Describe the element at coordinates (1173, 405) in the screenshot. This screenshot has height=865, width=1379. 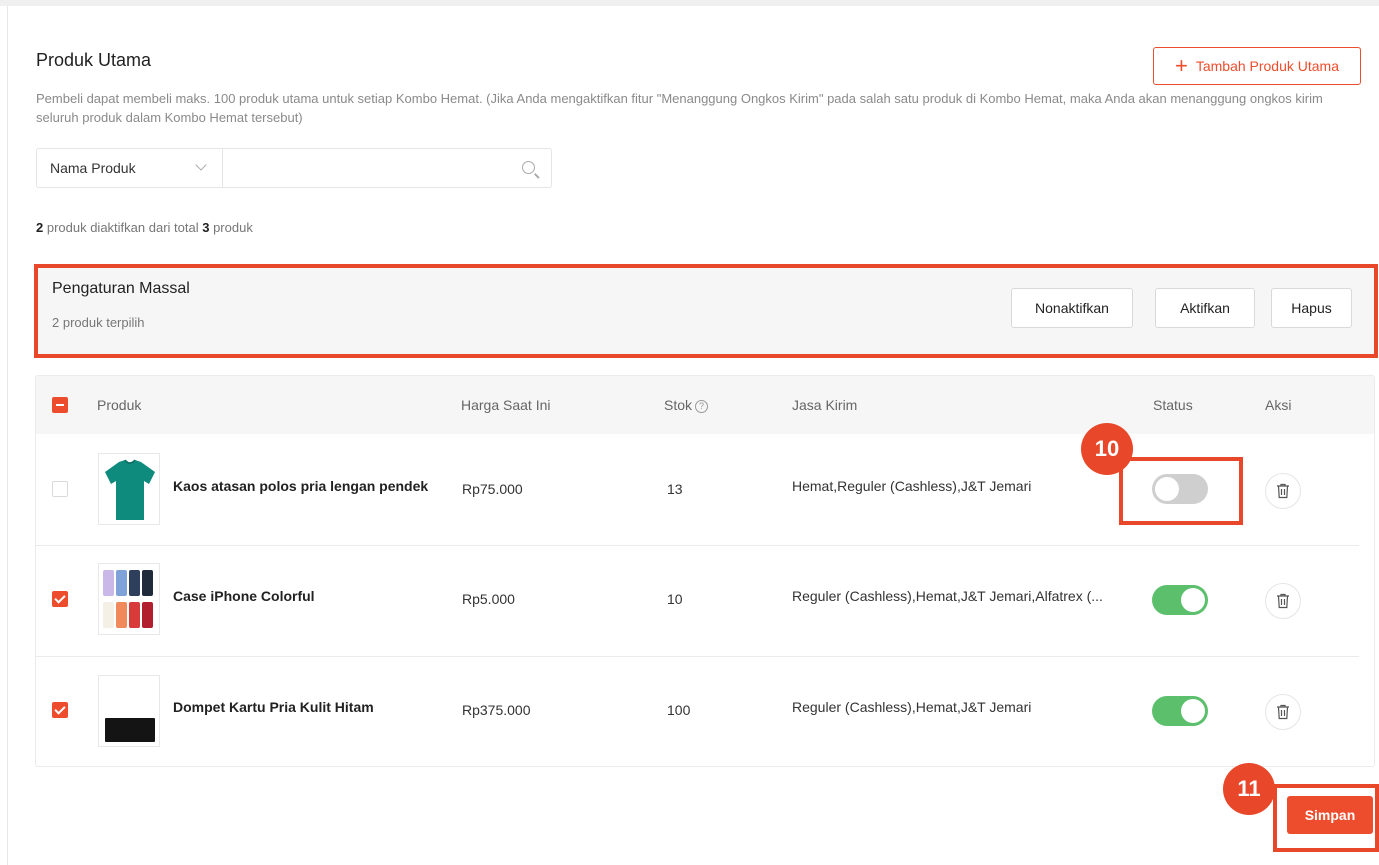
I see `column-status: Status` at that location.